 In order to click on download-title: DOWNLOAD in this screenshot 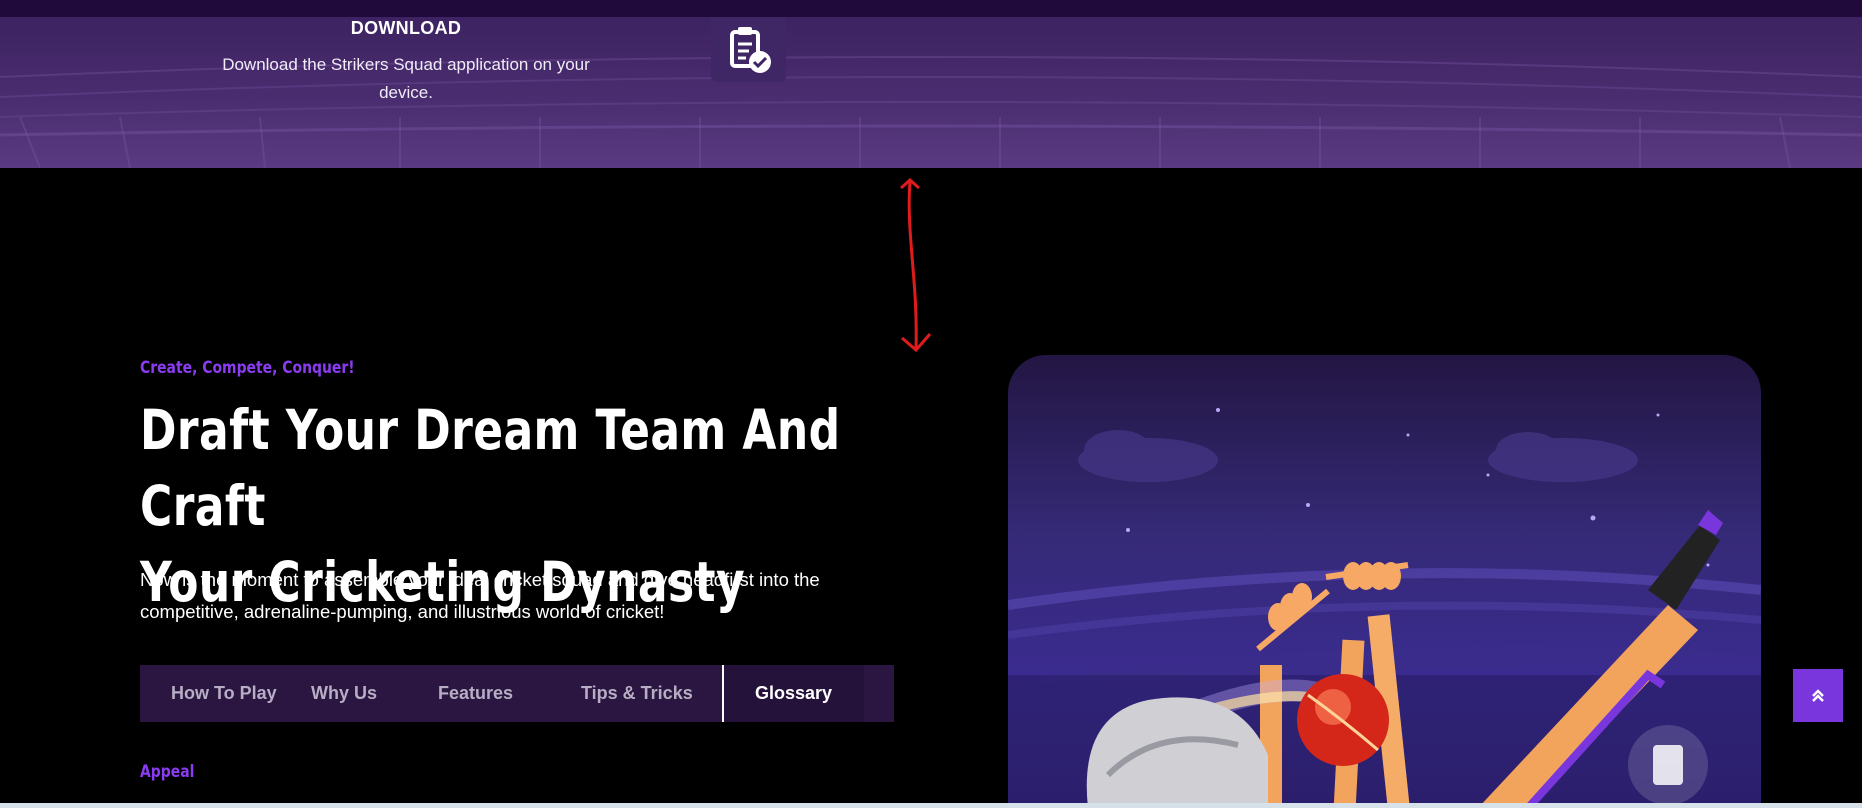, I will do `click(406, 28)`.